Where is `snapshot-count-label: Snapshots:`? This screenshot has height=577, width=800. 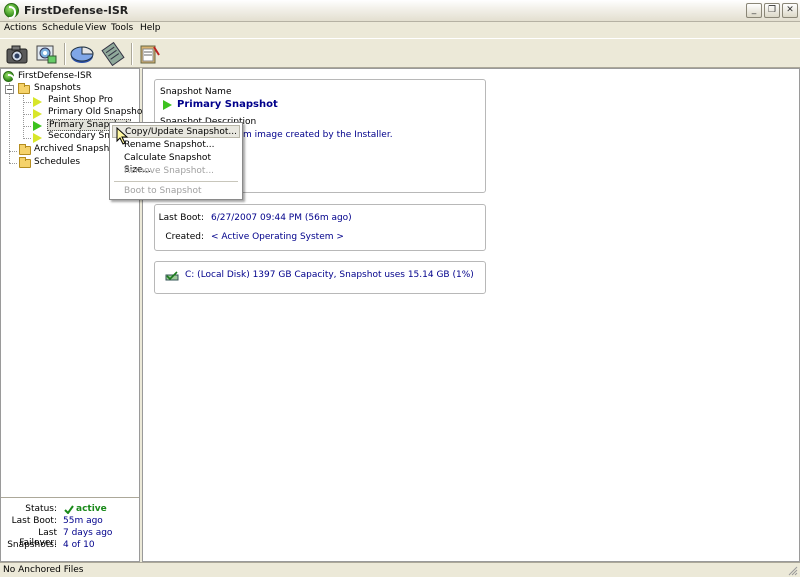
snapshot-count-label: Snapshots: is located at coordinates (32, 545).